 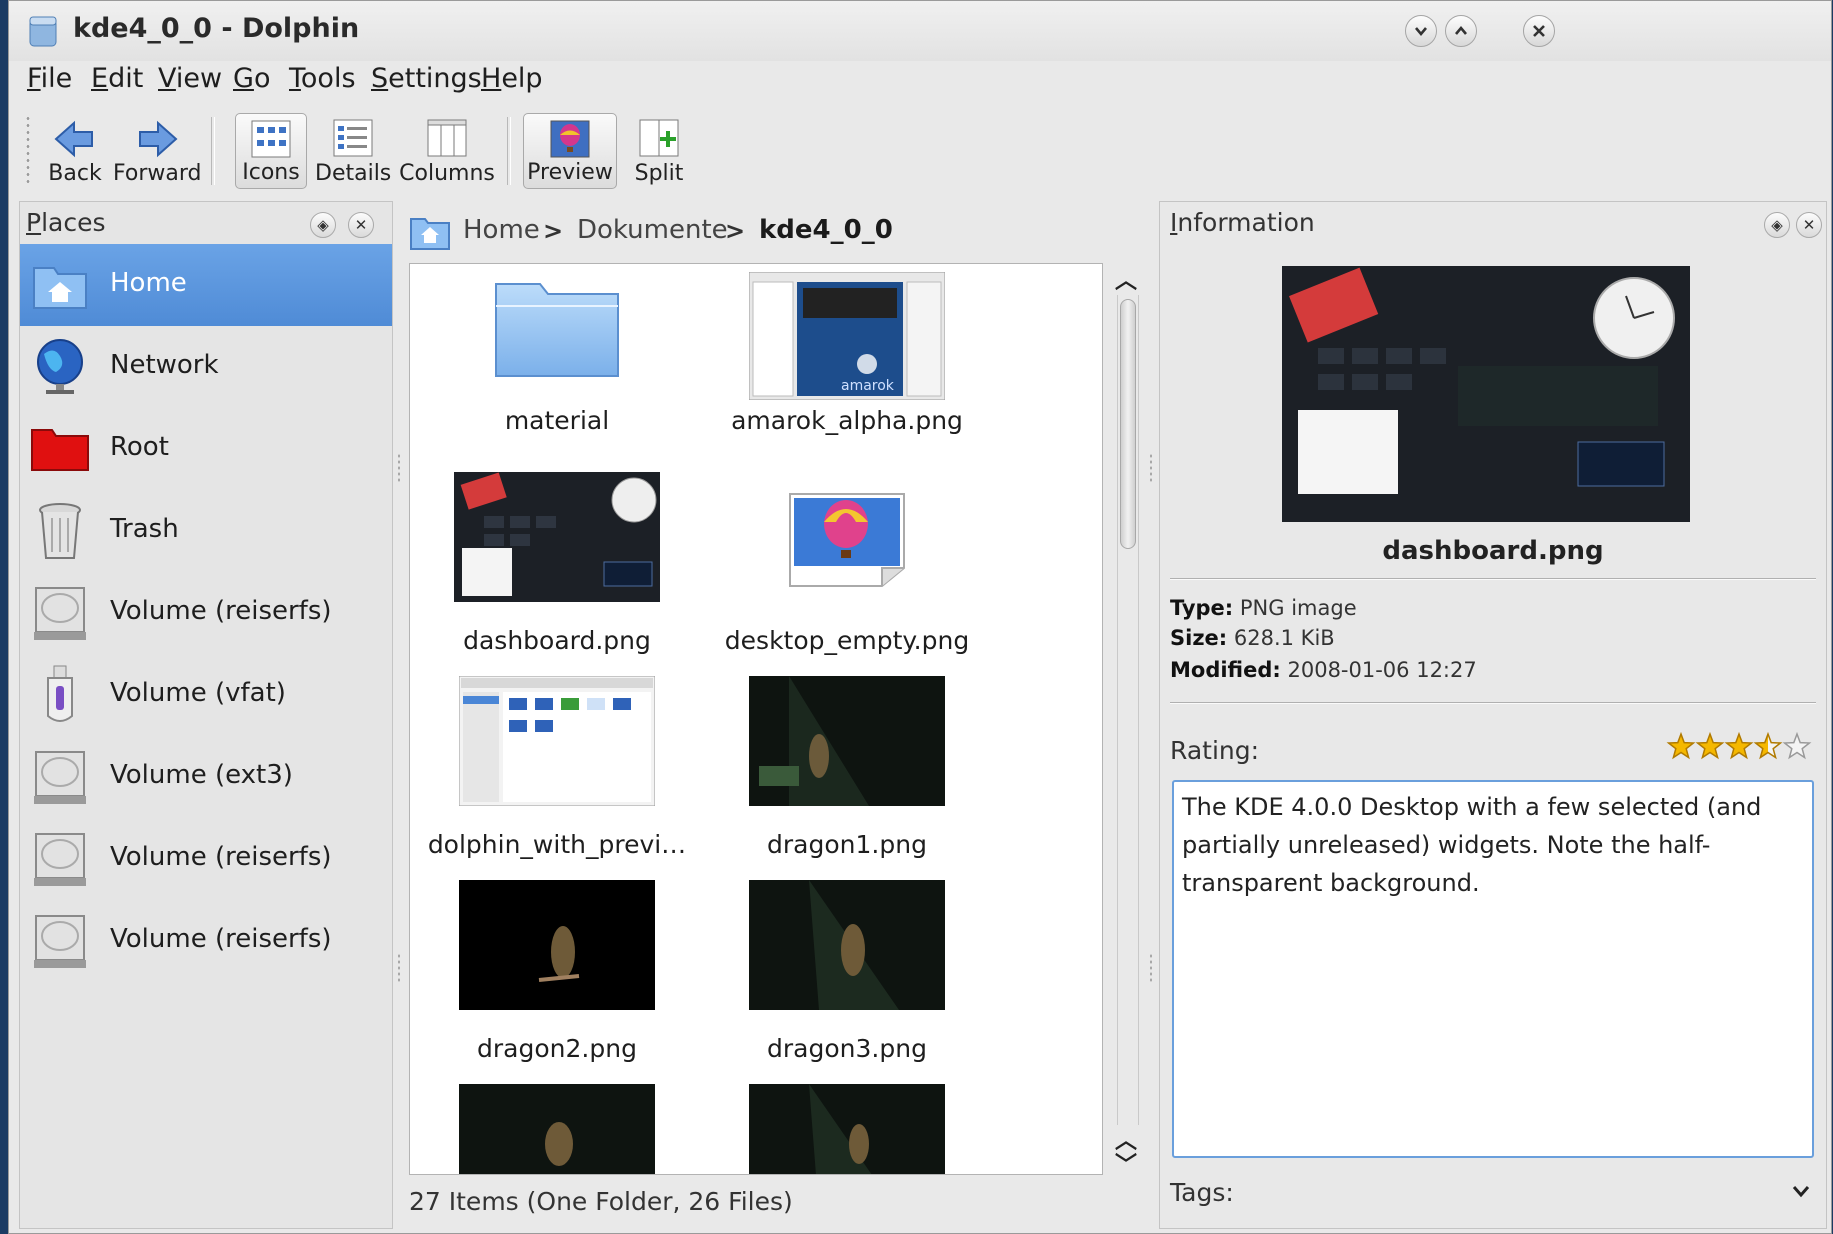 I want to click on dolphin-app-icon, so click(x=43, y=31).